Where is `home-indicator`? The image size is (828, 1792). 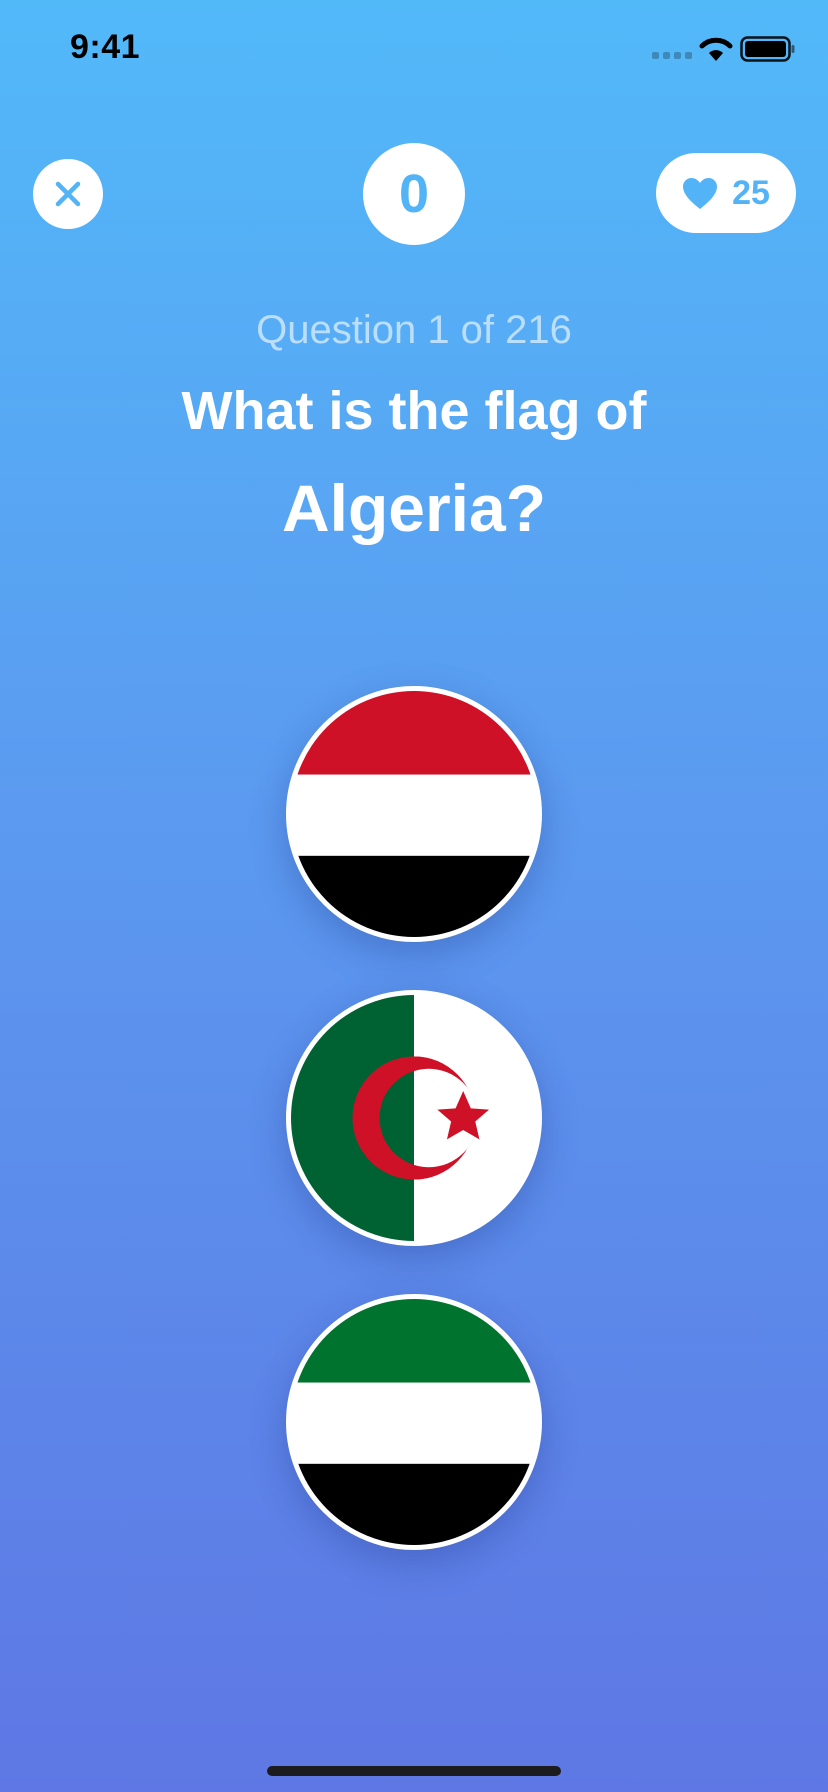
home-indicator is located at coordinates (414, 1771).